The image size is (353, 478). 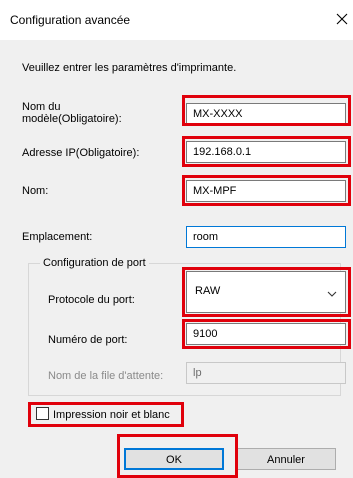 I want to click on name-field, so click(x=266, y=191).